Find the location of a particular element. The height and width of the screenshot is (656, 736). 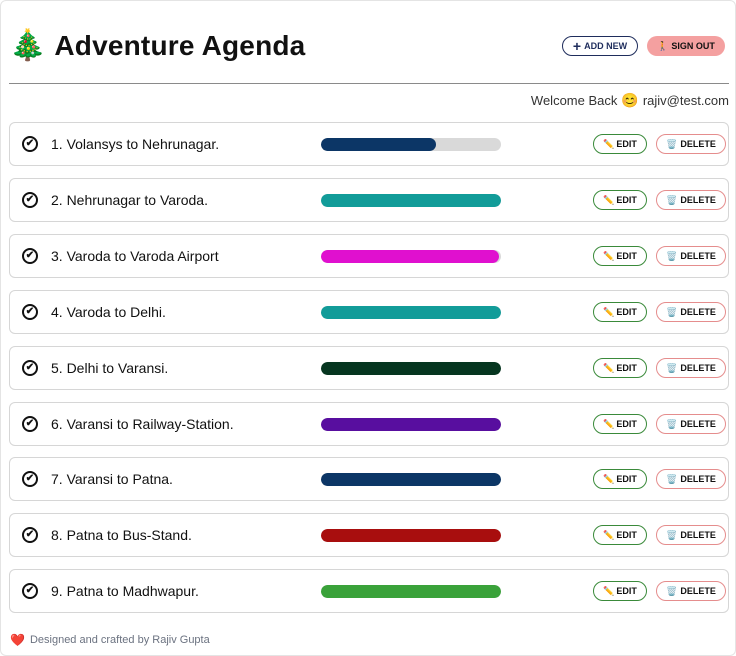

item-title: 2. Nehrunagar to Varoda. is located at coordinates (129, 200).